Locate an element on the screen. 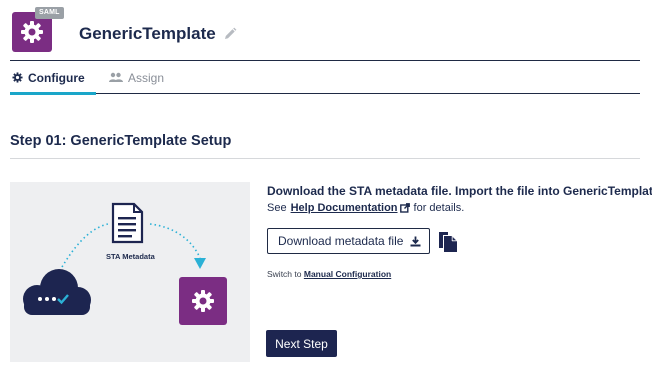 The height and width of the screenshot is (372, 652). pencil-icon is located at coordinates (230, 34).